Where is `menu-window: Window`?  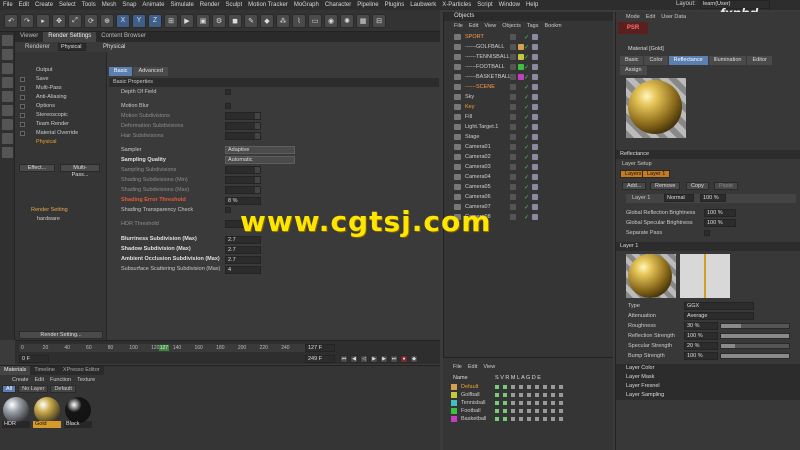
menu-window: Window is located at coordinates (509, 5).